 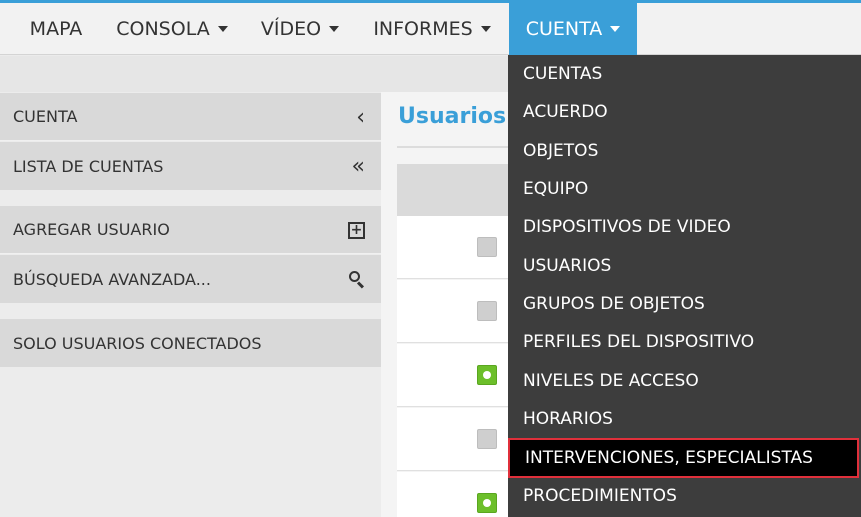 I want to click on menu-item-usuarios: USUARIOS, so click(x=684, y=266).